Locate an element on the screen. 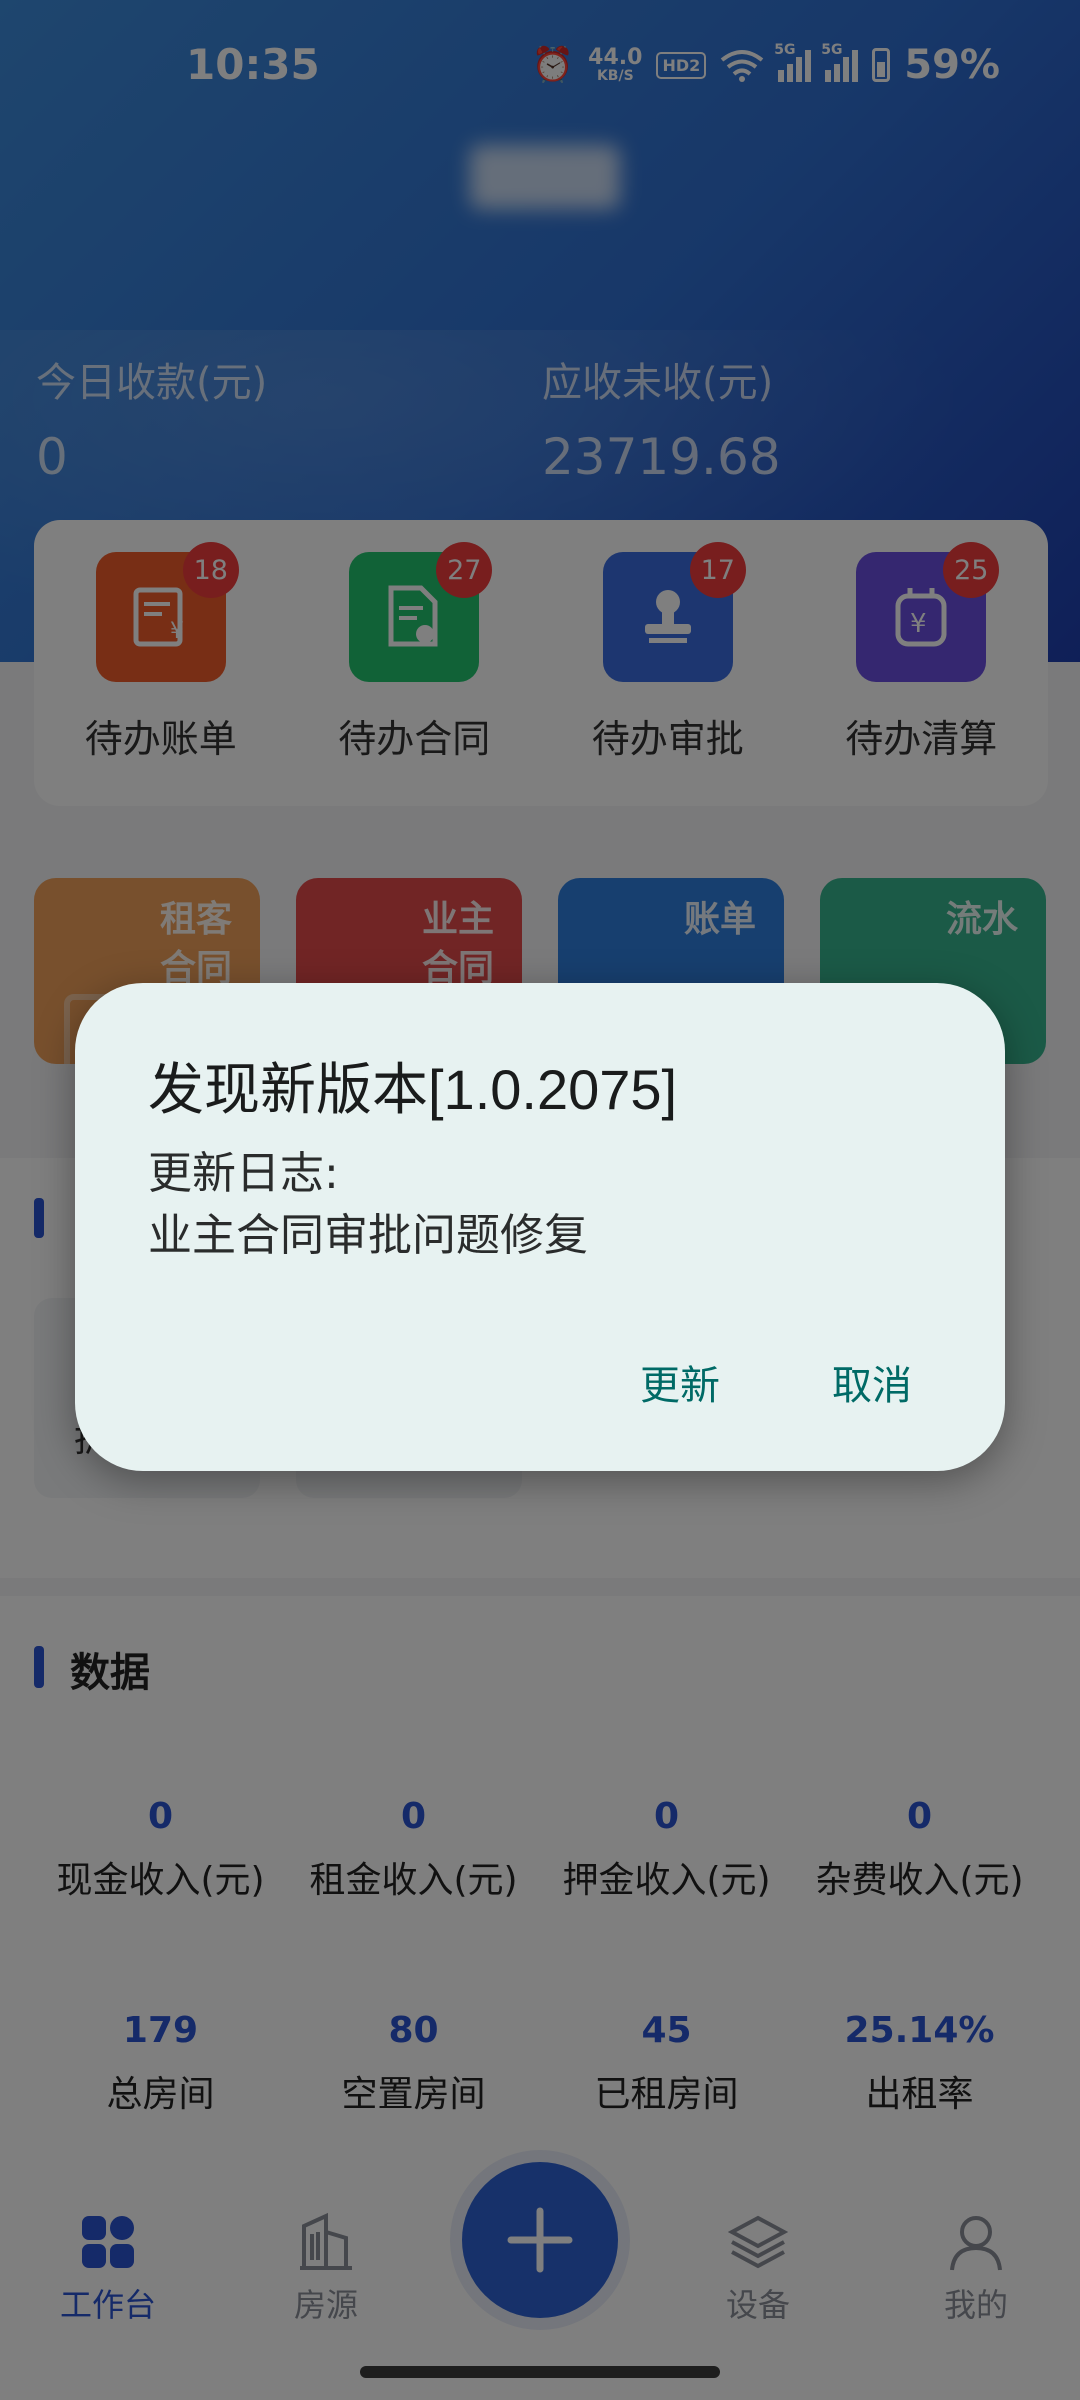  cancel-button: 取消 is located at coordinates (872, 1382).